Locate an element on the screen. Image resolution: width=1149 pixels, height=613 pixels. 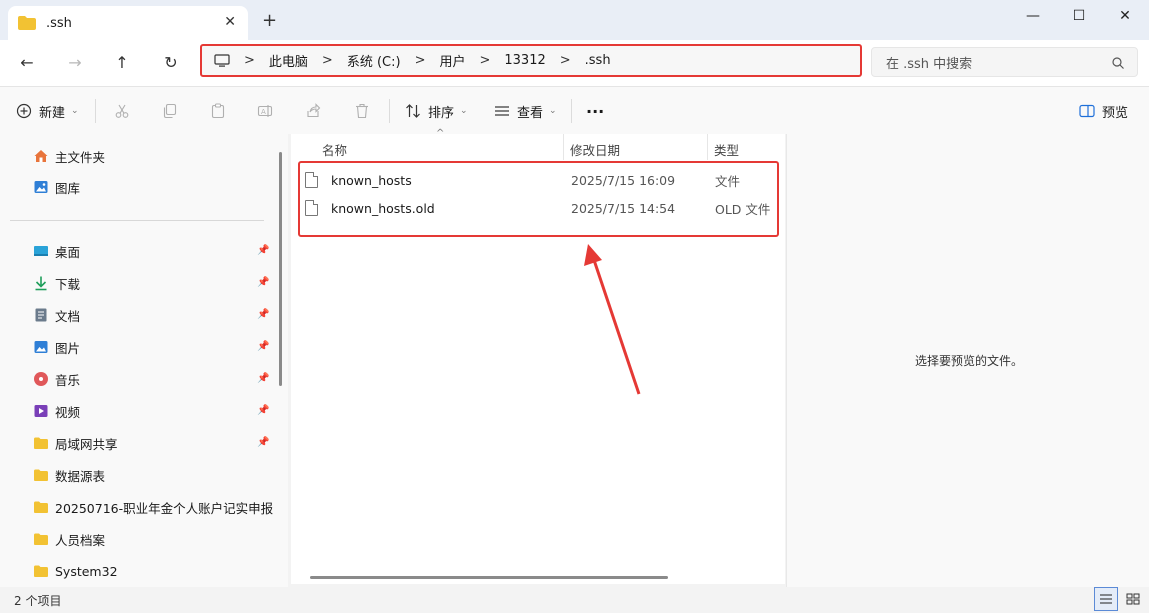
sidebar-item-lan-share: 局域网共享 is located at coordinates (75, 443).